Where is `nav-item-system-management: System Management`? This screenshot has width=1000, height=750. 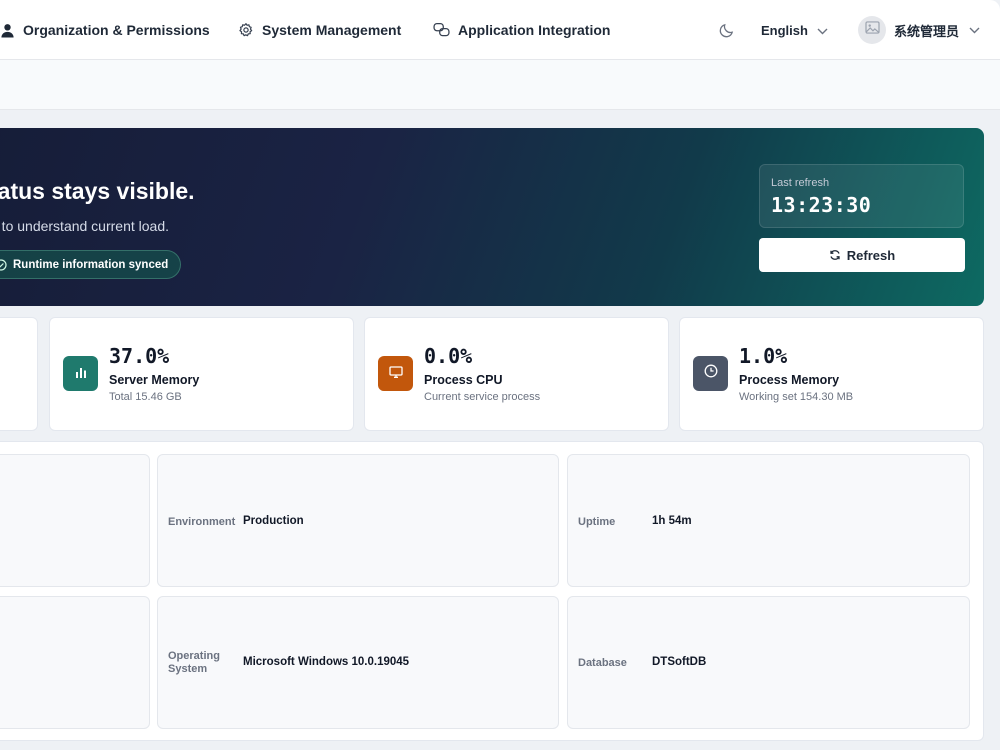 nav-item-system-management: System Management is located at coordinates (319, 30).